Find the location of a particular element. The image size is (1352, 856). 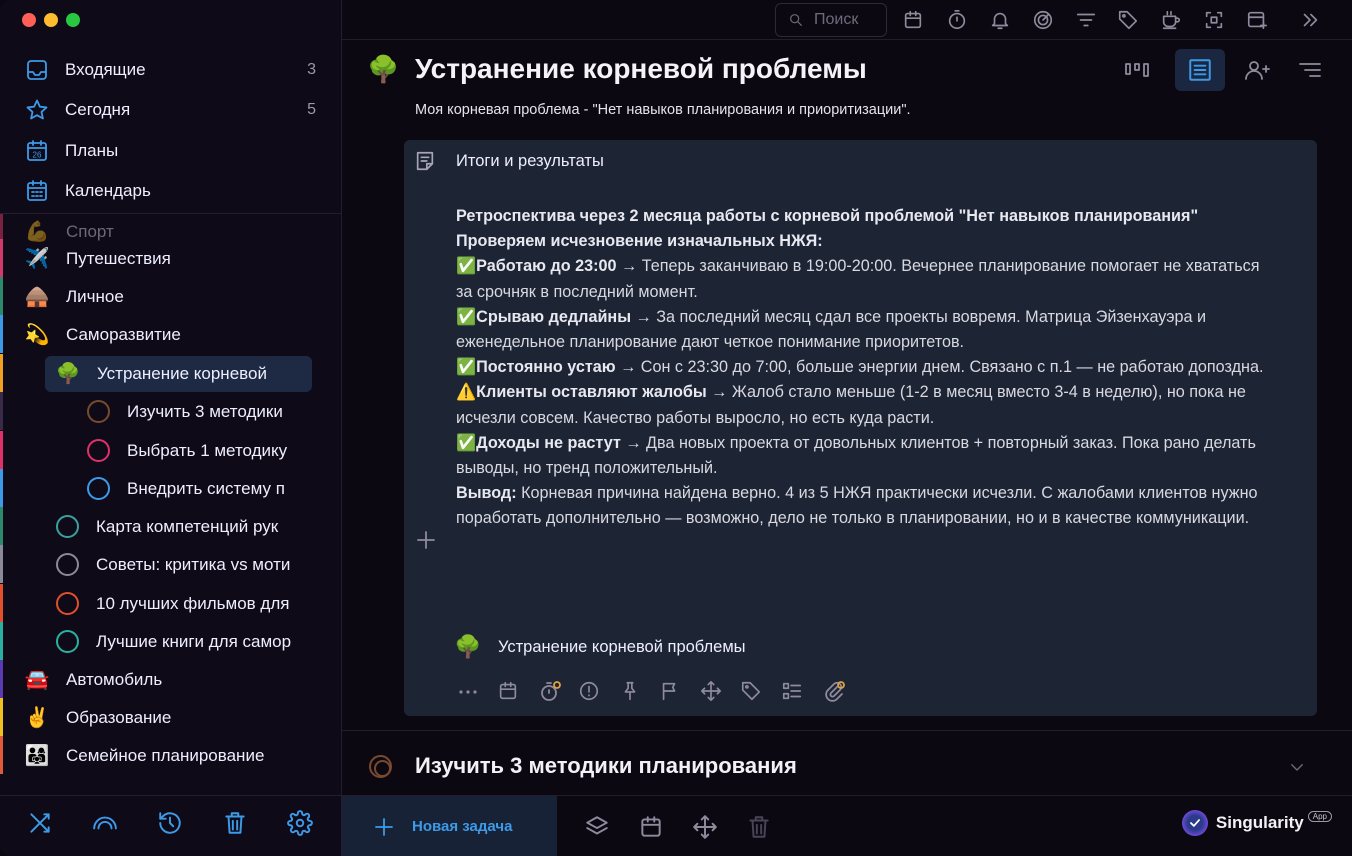

close-window-button is located at coordinates (29, 20).